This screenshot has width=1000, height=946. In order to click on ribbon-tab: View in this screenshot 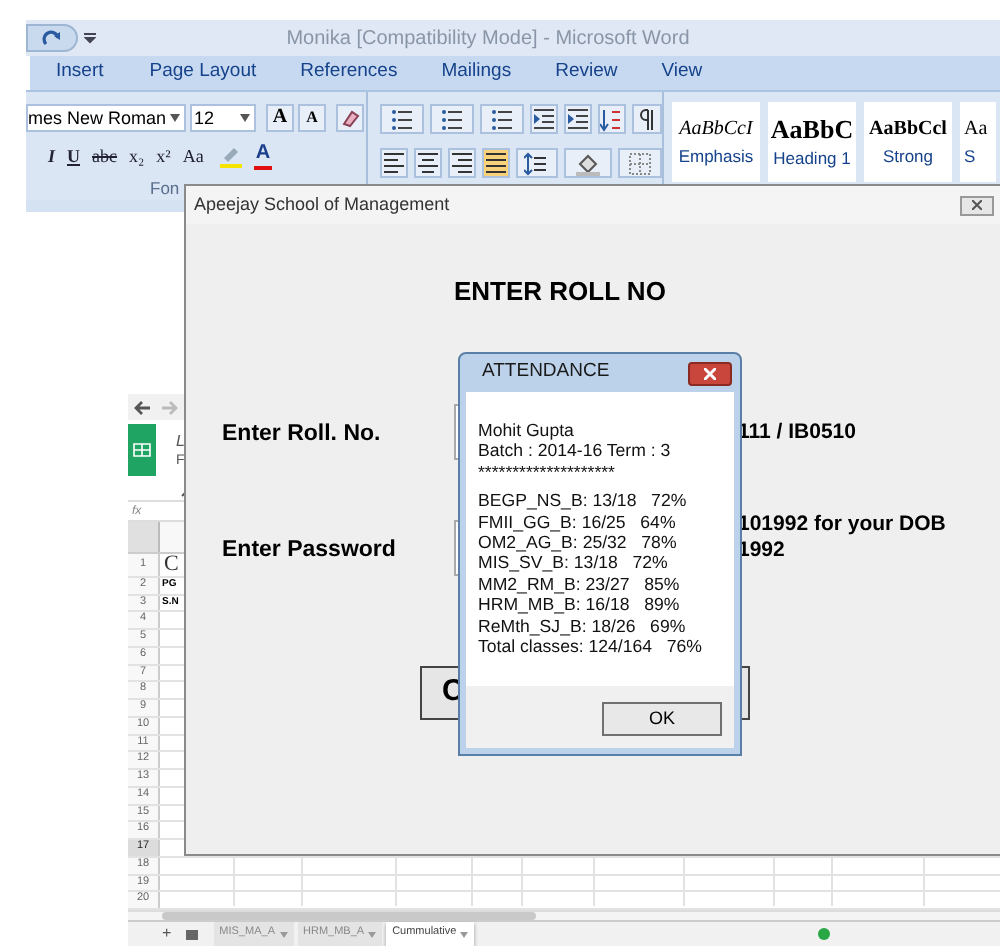, I will do `click(682, 73)`.